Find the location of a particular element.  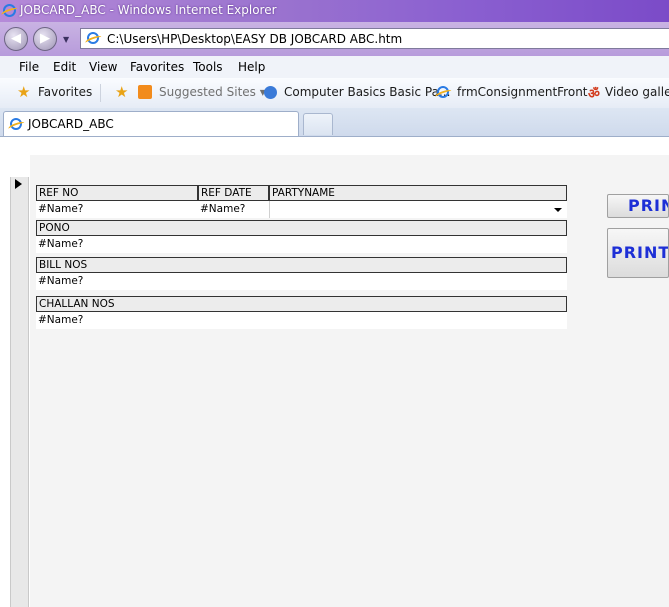

page-icon is located at coordinates (93, 38).